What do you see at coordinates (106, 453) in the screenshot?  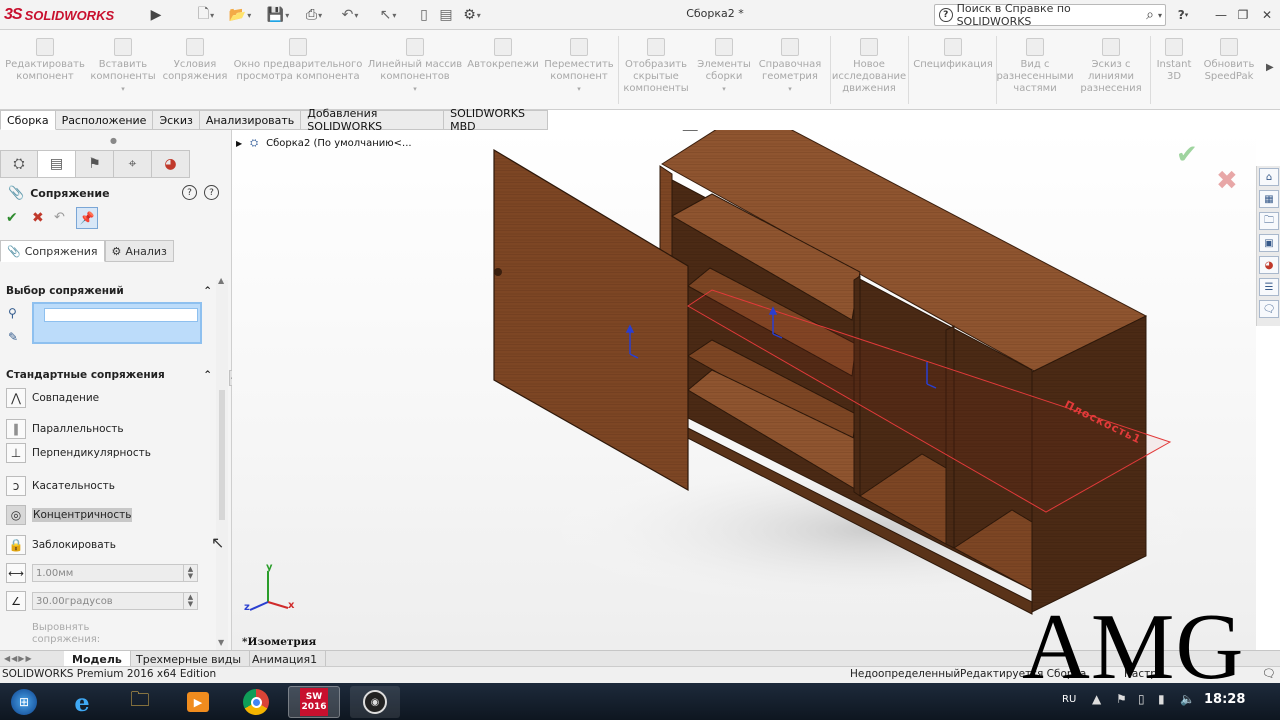 I see `mate-perpendicular: ⊥ Перпендикулярность` at bounding box center [106, 453].